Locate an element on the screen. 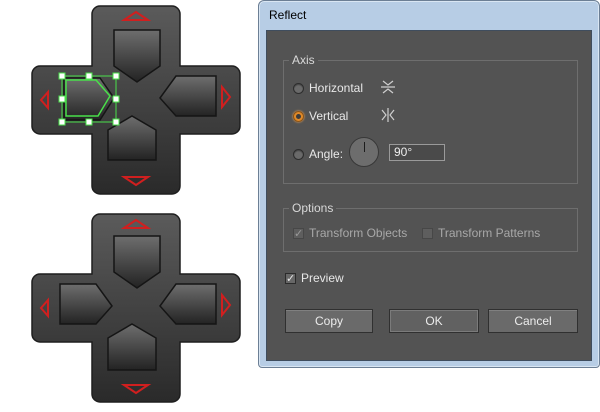 Image resolution: width=600 pixels, height=412 pixels. dialog-titlebar: Reflect is located at coordinates (429, 16).